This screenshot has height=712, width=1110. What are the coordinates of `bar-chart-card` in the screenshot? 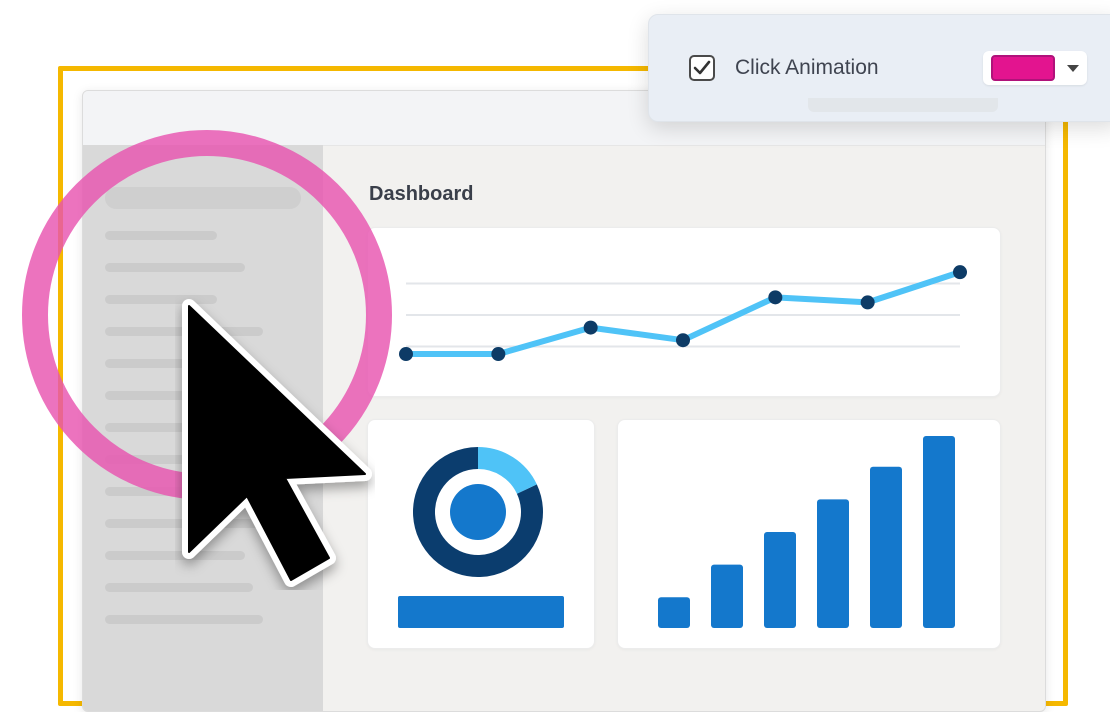 It's located at (809, 534).